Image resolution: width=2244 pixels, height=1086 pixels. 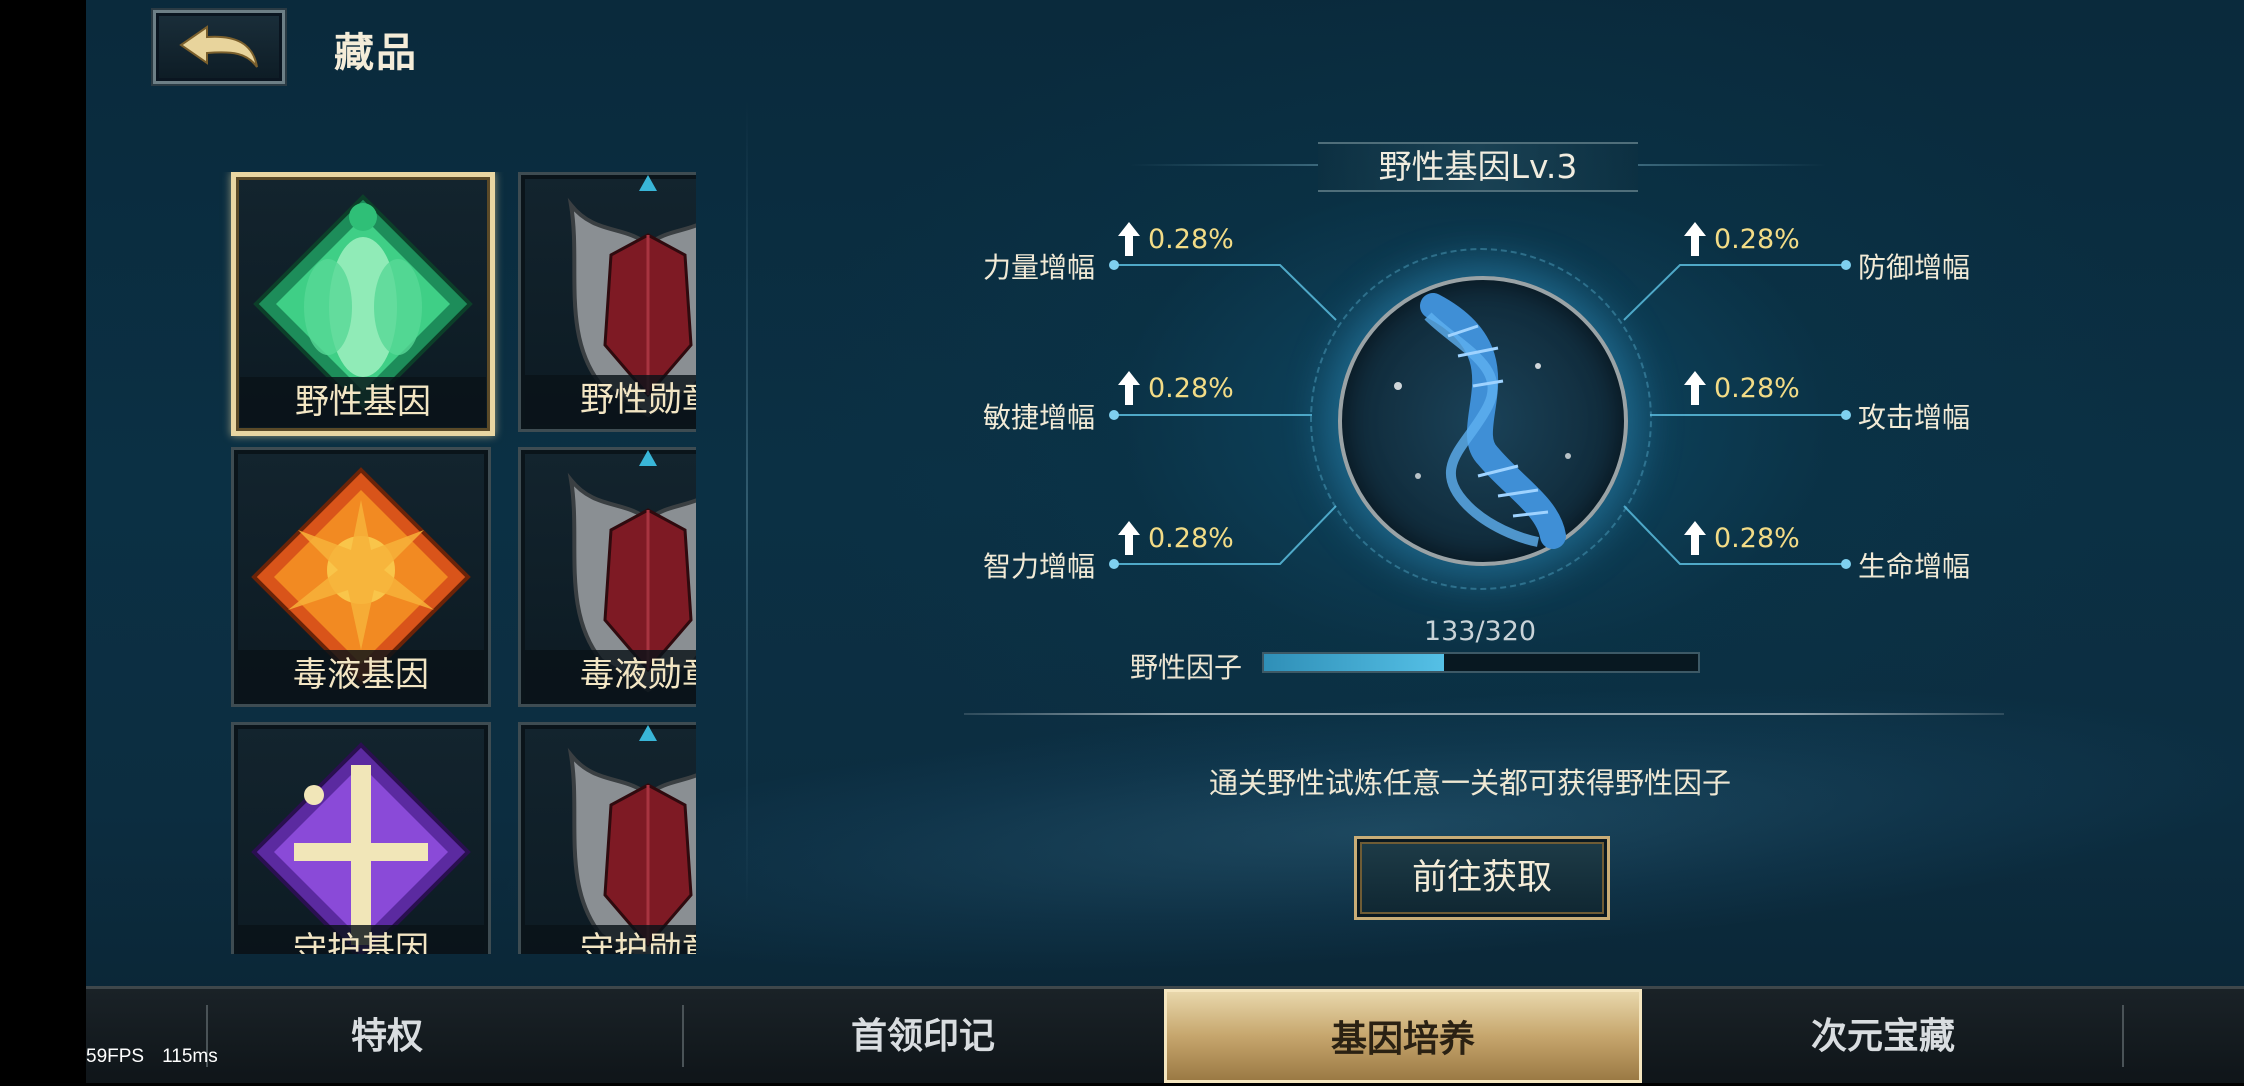 I want to click on section-divider, so click(x=1484, y=714).